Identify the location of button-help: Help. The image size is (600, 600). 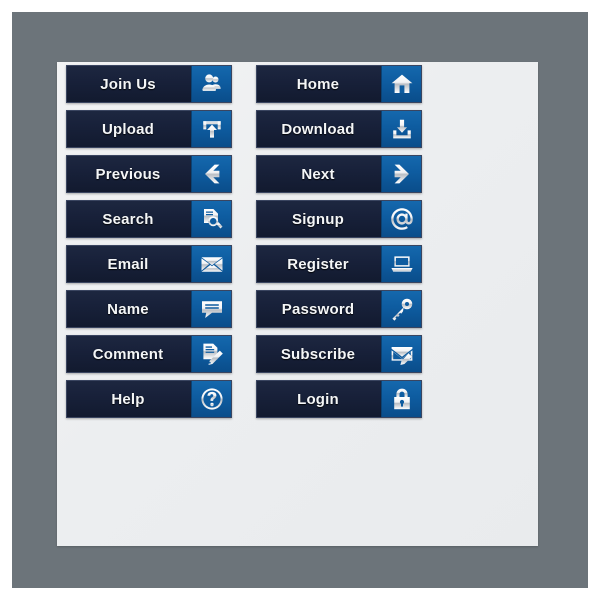
(149, 399).